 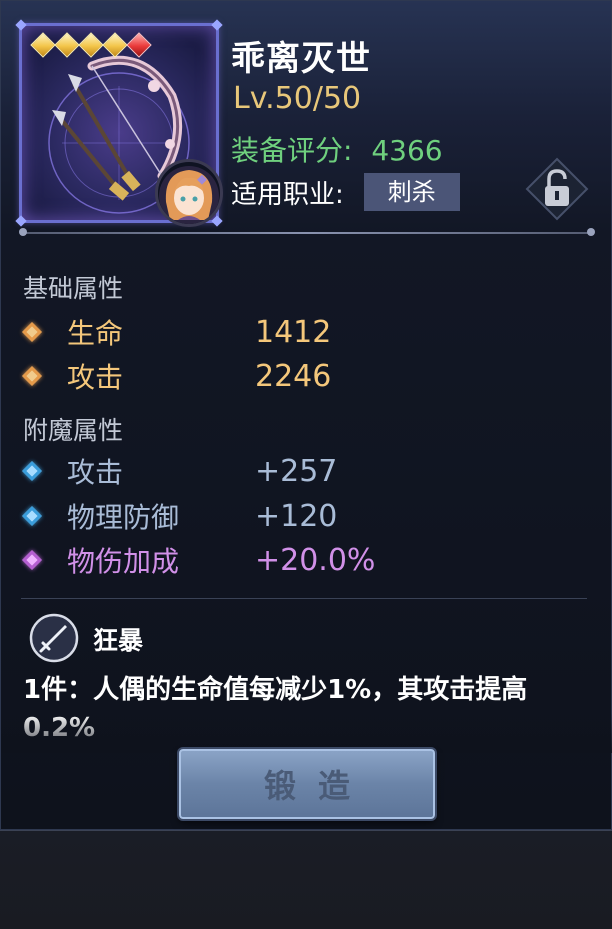 I want to click on attribute-name: 物伤加成, so click(x=123, y=561).